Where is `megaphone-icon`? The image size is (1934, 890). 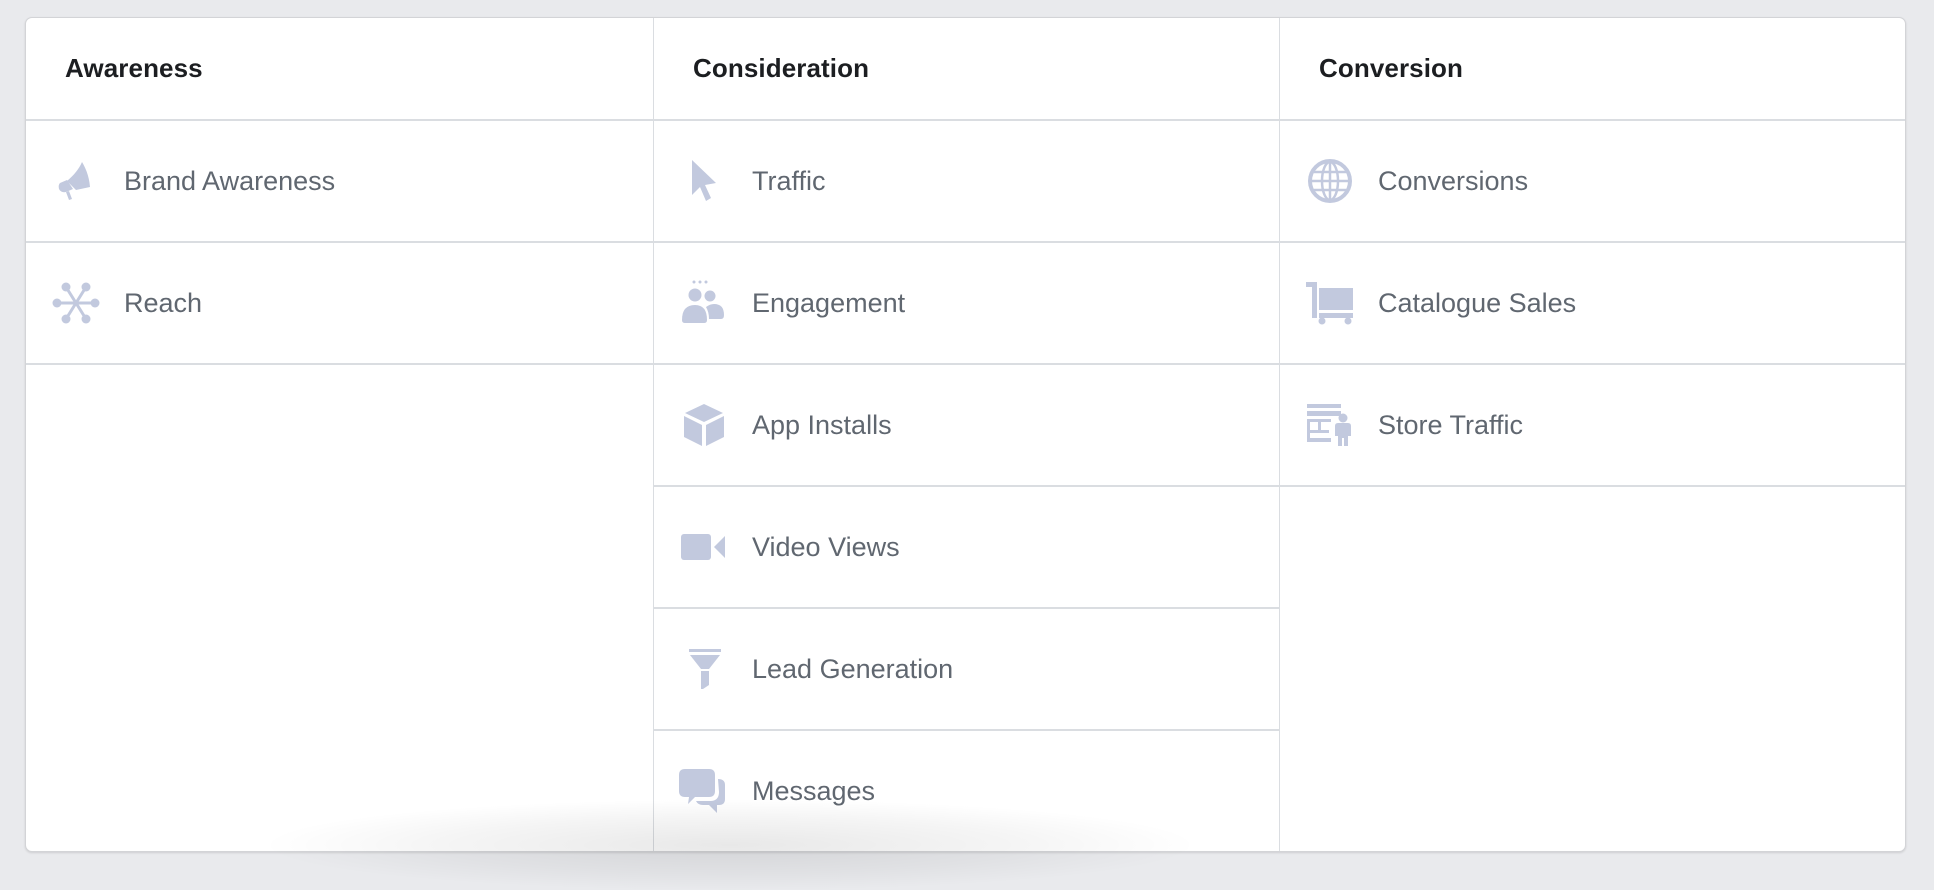 megaphone-icon is located at coordinates (76, 181).